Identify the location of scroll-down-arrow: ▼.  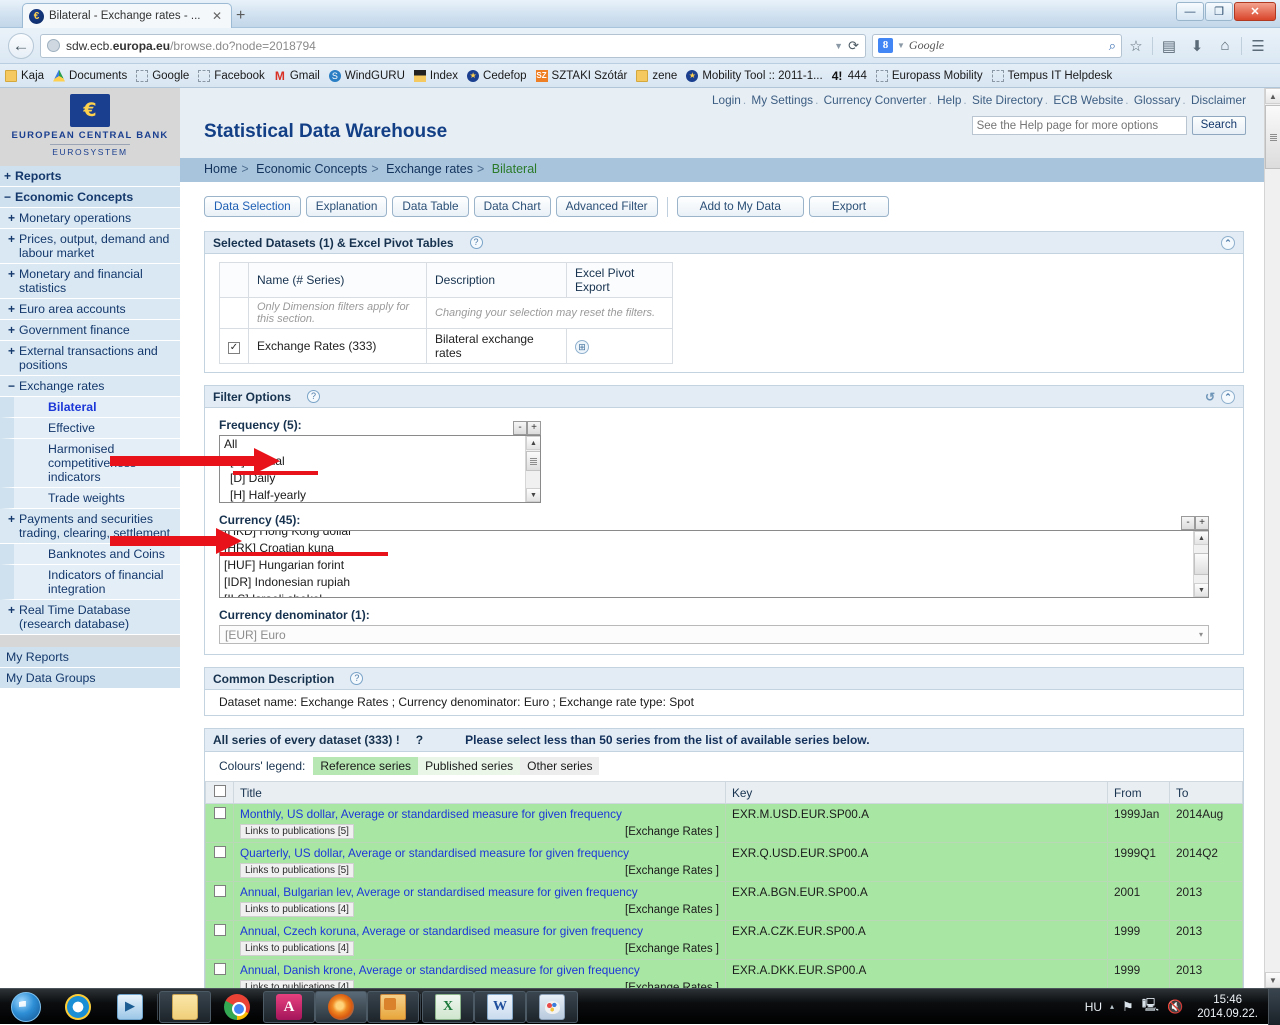
(1201, 590).